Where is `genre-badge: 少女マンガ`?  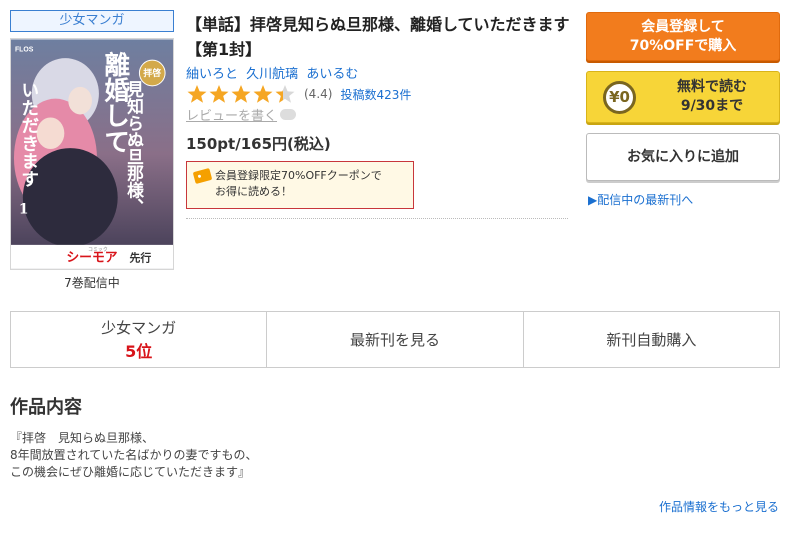
genre-badge: 少女マンガ is located at coordinates (92, 21).